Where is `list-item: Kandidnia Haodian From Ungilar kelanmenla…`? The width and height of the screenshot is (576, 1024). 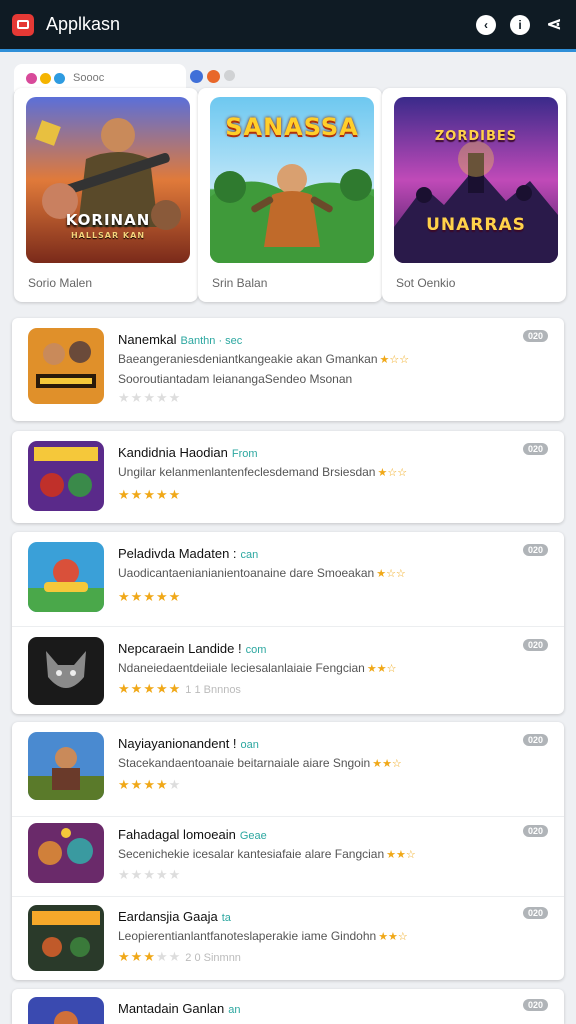 list-item: Kandidnia Haodian From Ungilar kelanmenla… is located at coordinates (288, 477).